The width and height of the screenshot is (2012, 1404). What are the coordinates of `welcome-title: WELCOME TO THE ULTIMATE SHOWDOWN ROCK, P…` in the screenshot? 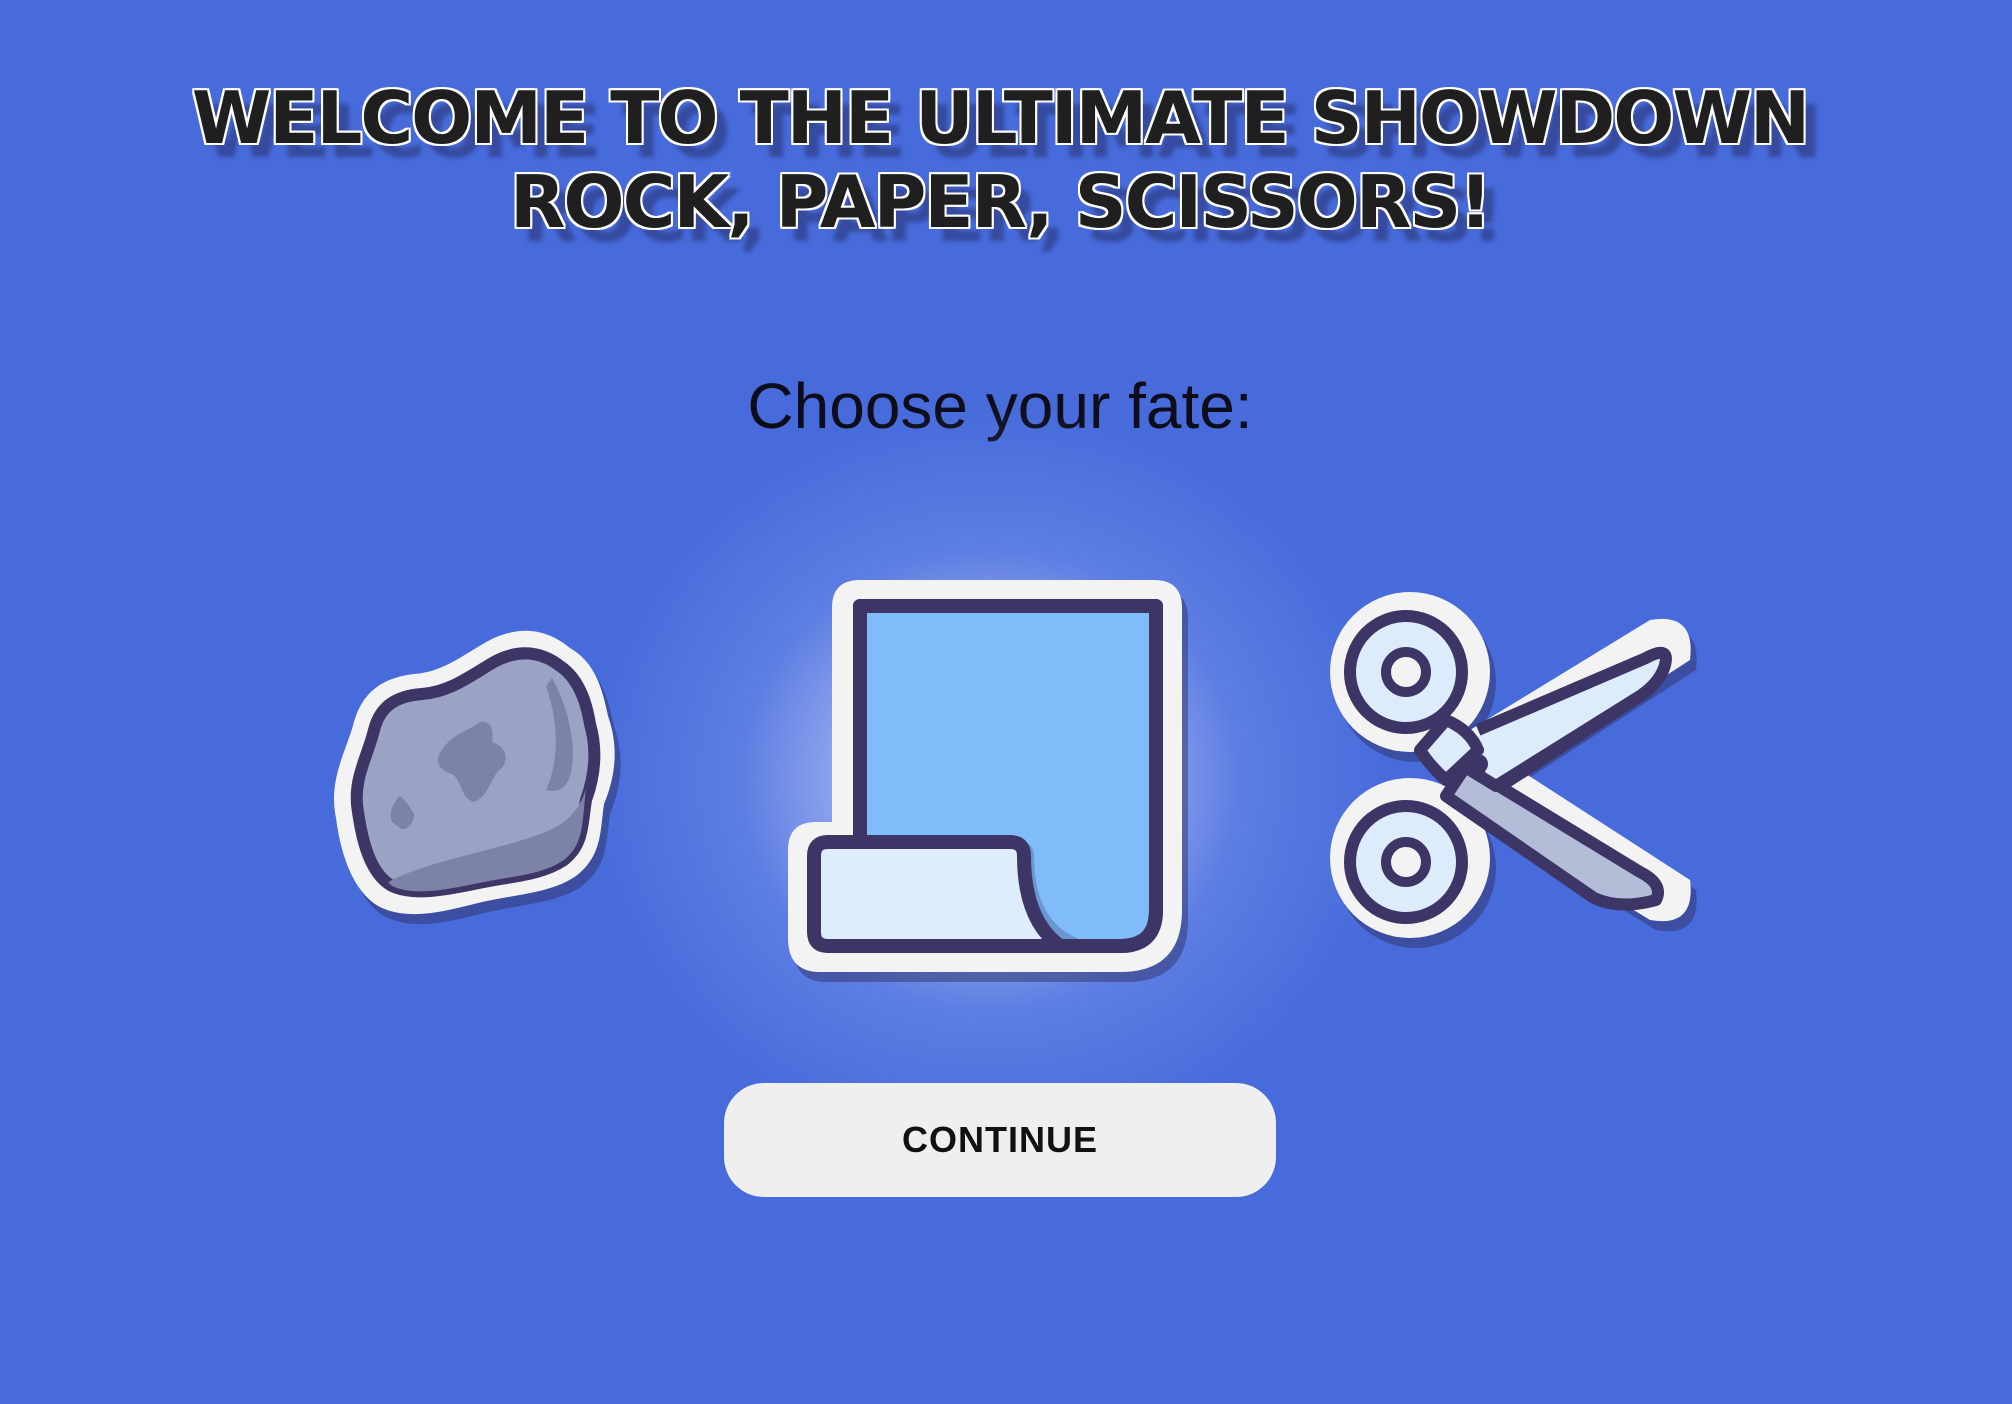 It's located at (1000, 160).